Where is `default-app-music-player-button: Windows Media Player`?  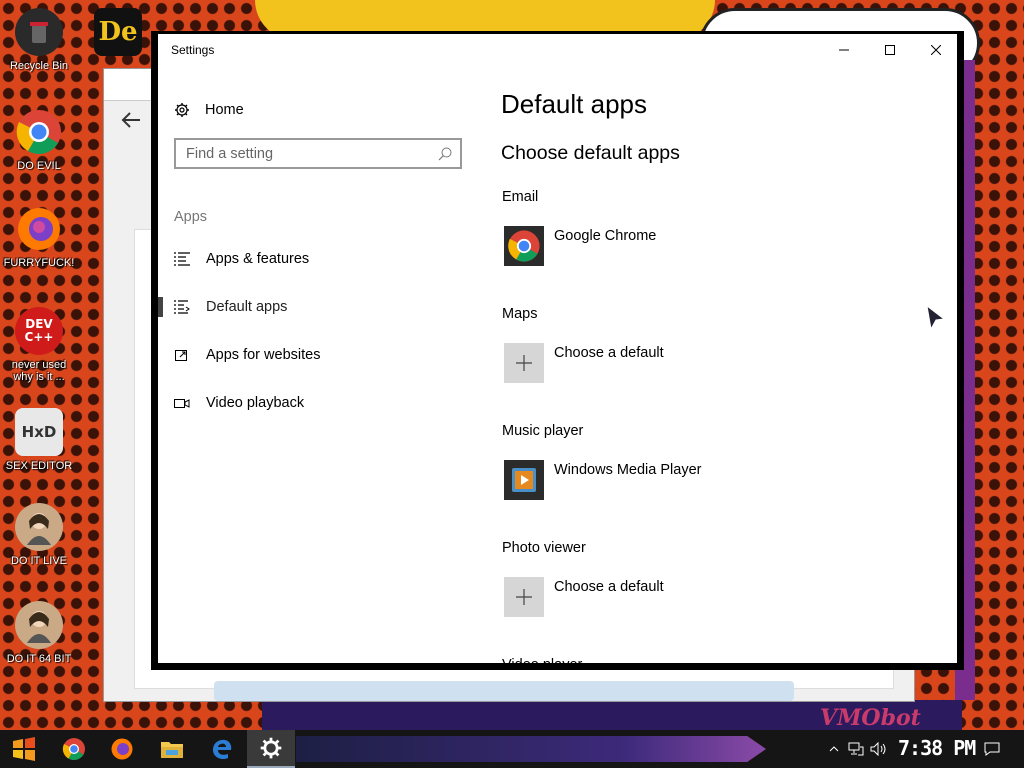 default-app-music-player-button: Windows Media Player is located at coordinates (602, 480).